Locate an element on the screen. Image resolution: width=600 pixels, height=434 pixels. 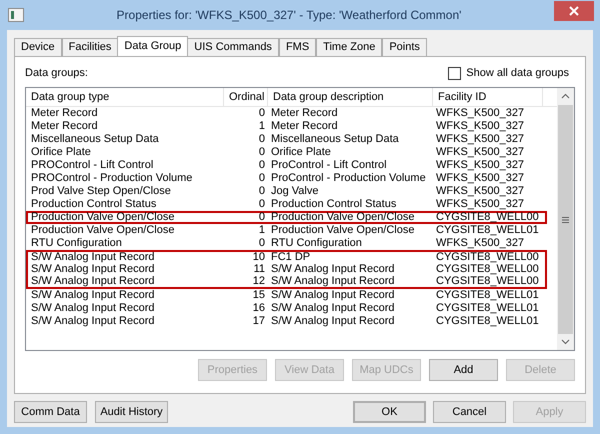
table-row: Miscellaneous Setup Data 0 Miscellaneous Setup Data WFKS_K500_327 is located at coordinates (286, 139).